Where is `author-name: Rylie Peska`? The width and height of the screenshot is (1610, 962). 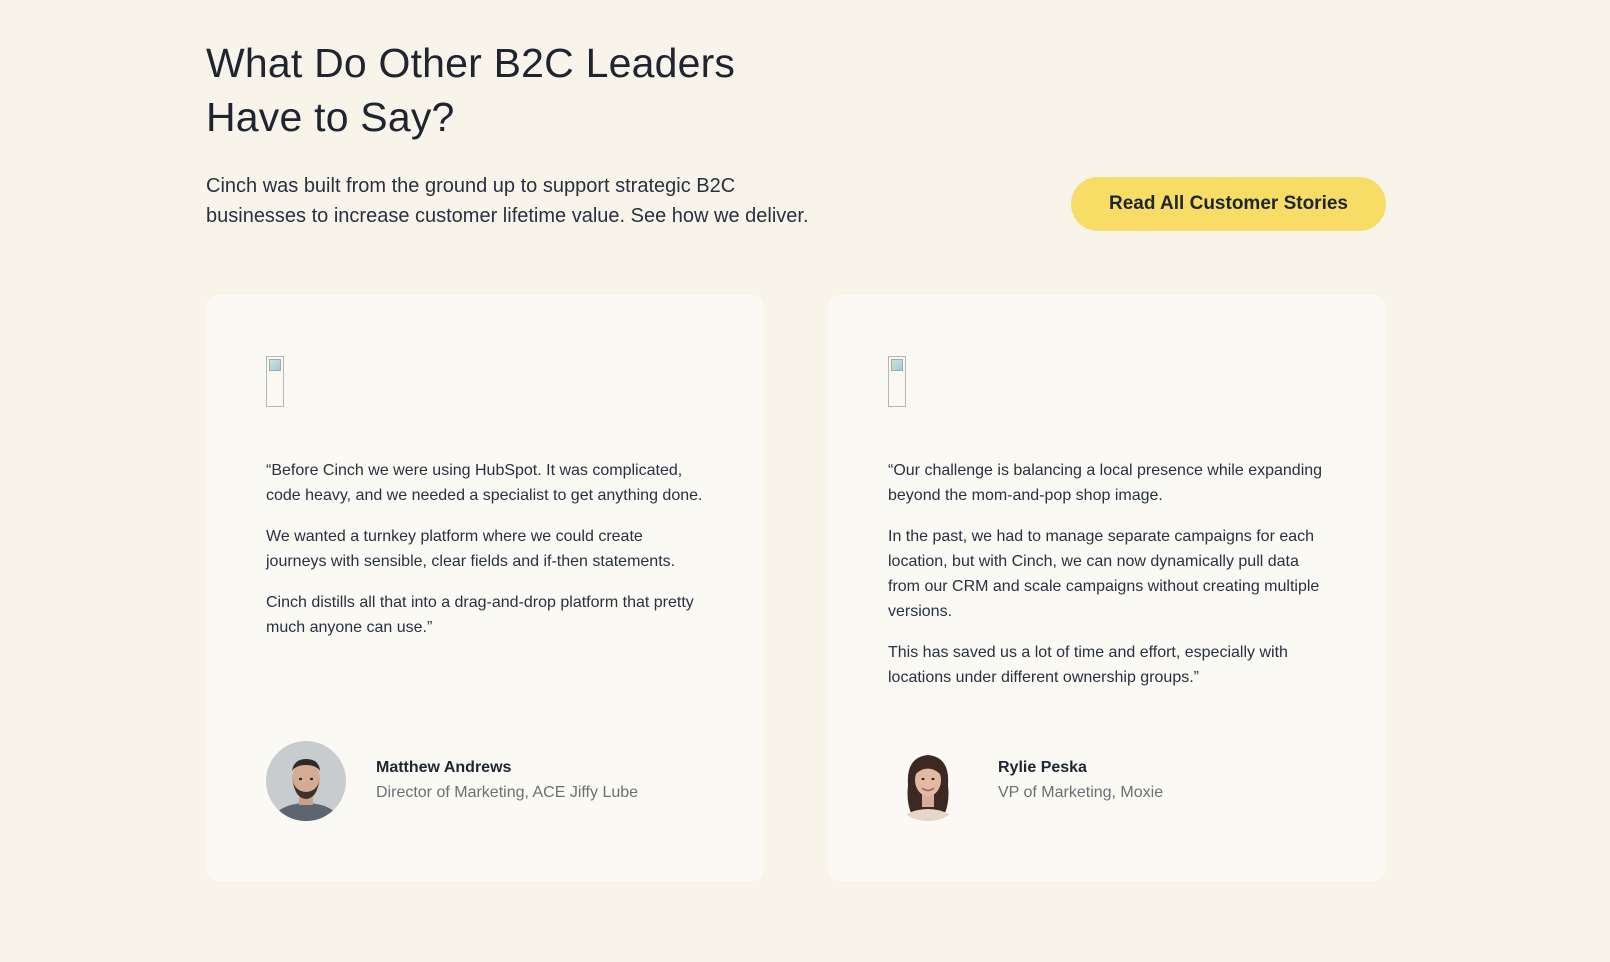
author-name: Rylie Peska is located at coordinates (1042, 767).